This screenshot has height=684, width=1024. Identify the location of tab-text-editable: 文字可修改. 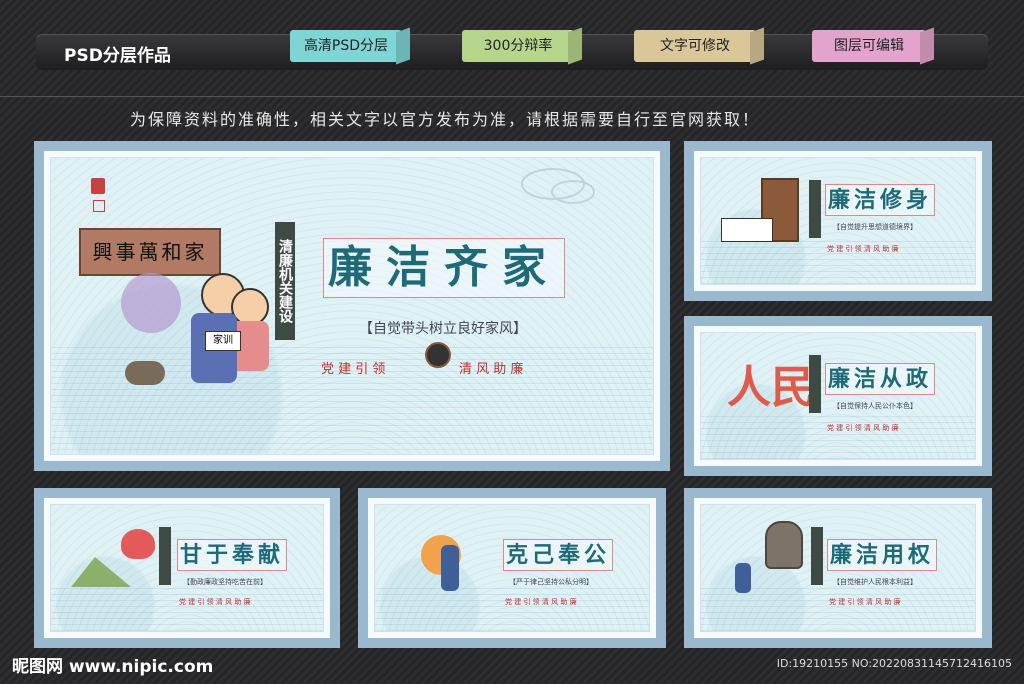
(695, 46).